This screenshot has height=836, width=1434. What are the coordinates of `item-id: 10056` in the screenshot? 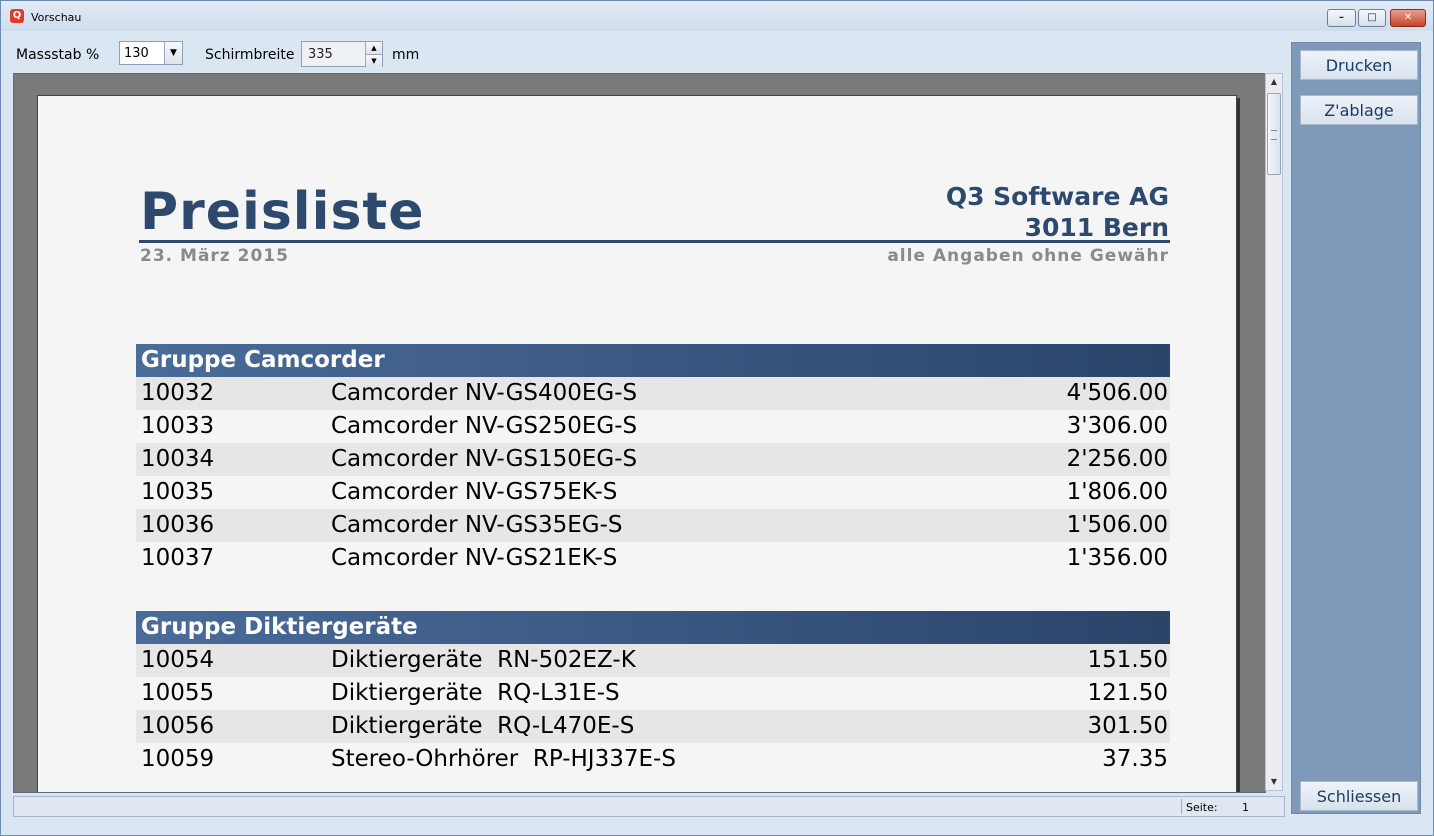 It's located at (178, 726).